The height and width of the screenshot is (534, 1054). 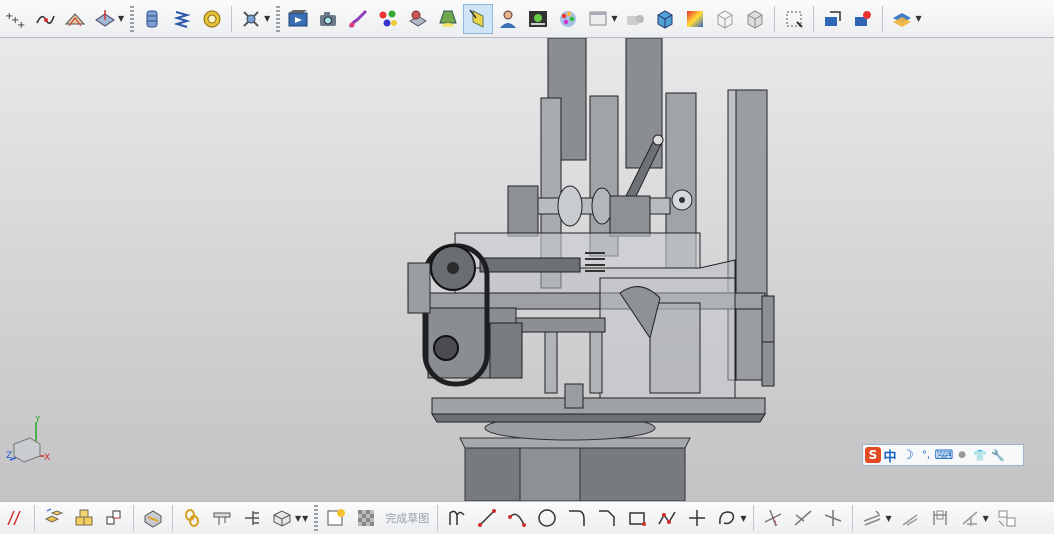 What do you see at coordinates (908, 455) in the screenshot?
I see `moon-icon: ☽` at bounding box center [908, 455].